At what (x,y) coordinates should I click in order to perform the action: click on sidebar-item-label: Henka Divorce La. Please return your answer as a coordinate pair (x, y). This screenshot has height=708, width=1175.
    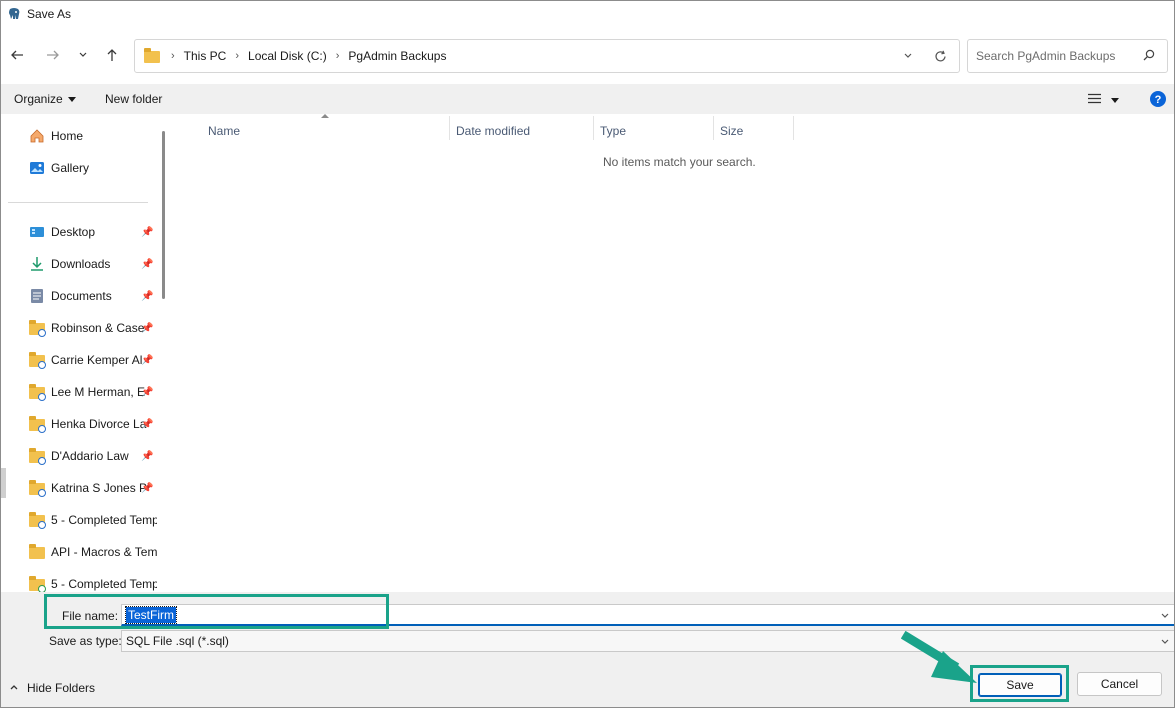
    Looking at the image, I should click on (99, 424).